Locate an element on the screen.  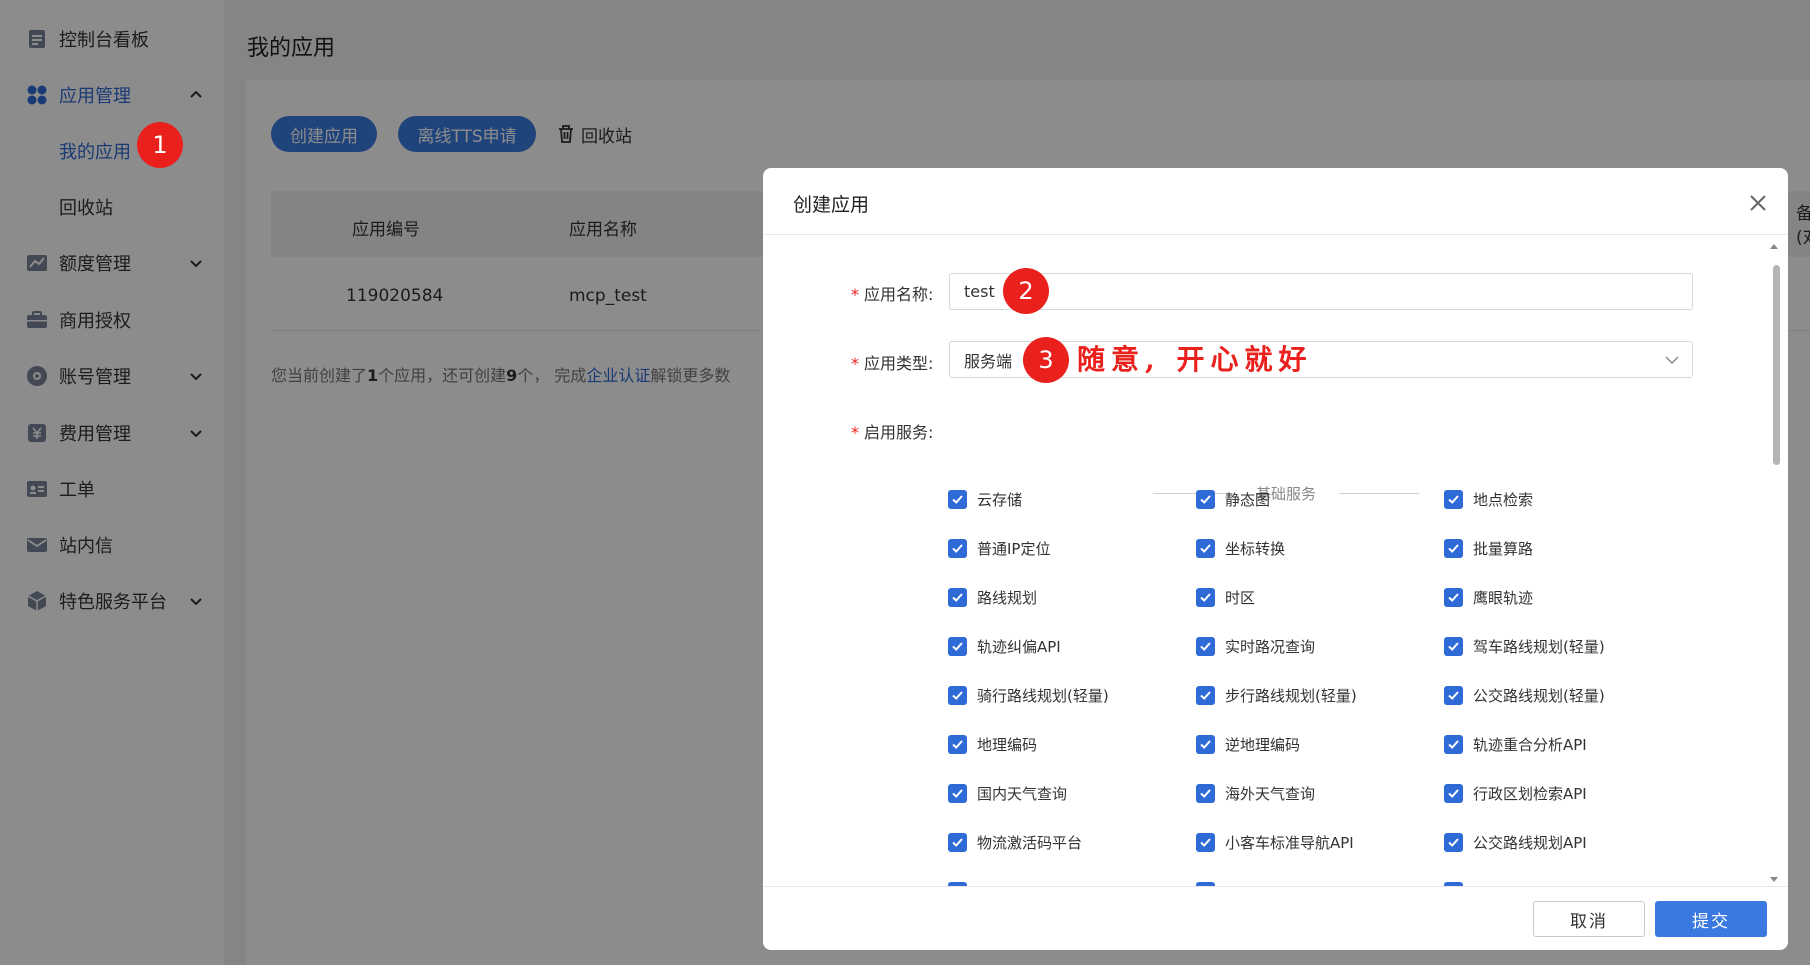
service-checkbox: 逆地理编码 is located at coordinates (1248, 744).